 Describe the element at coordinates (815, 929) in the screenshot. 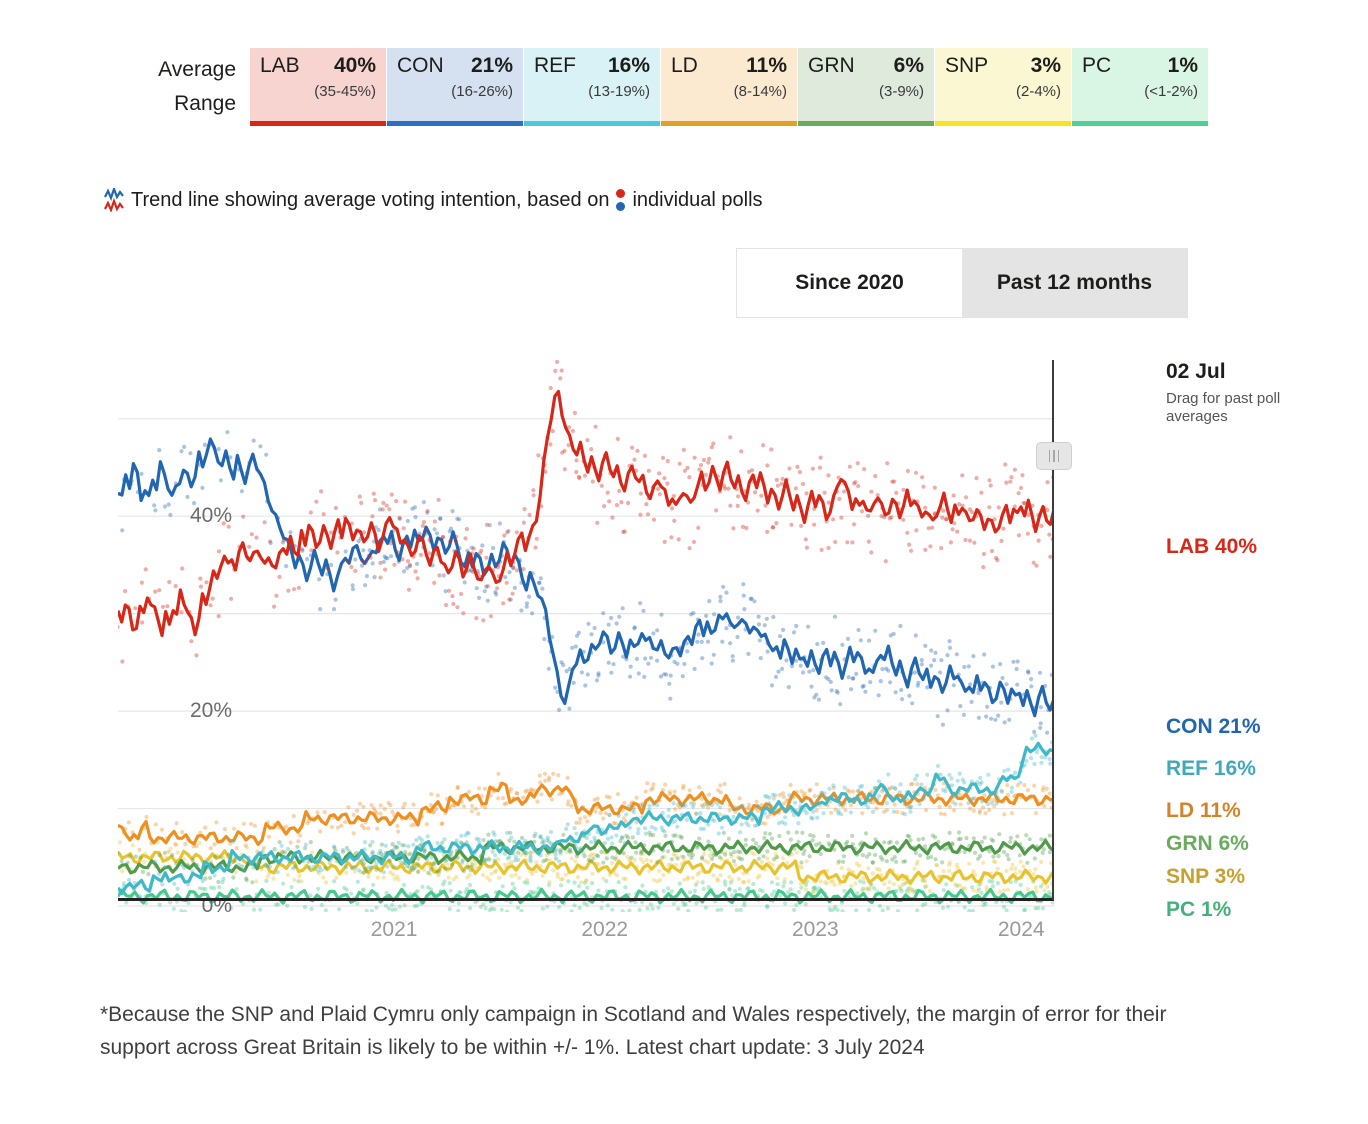

I see `x-tick-label: 2023` at that location.